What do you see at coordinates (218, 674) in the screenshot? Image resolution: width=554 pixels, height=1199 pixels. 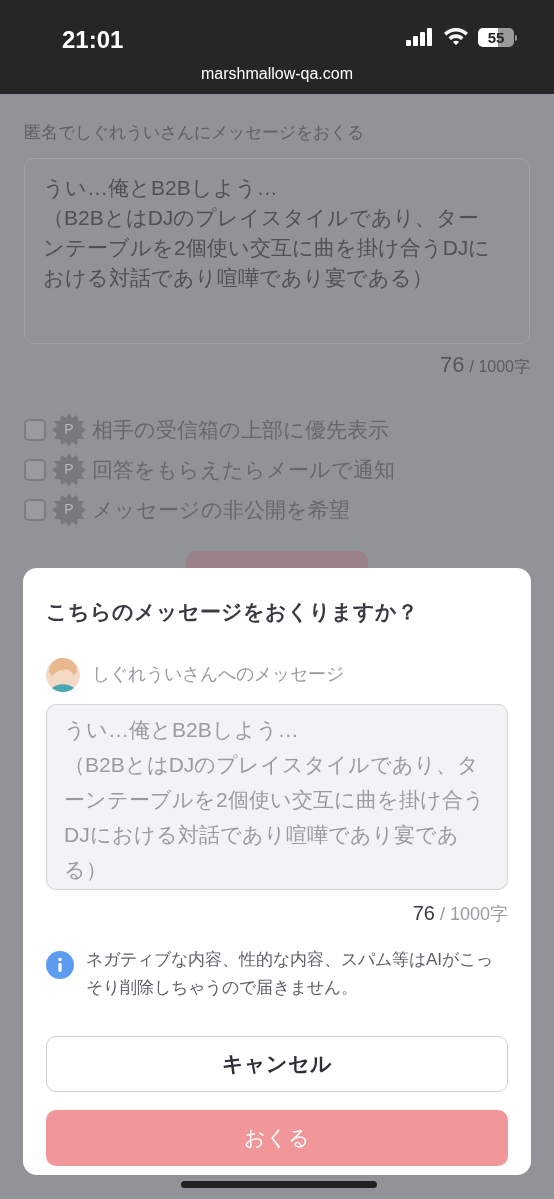 I see `recipient-label: しぐれういさんへのメッセージ` at bounding box center [218, 674].